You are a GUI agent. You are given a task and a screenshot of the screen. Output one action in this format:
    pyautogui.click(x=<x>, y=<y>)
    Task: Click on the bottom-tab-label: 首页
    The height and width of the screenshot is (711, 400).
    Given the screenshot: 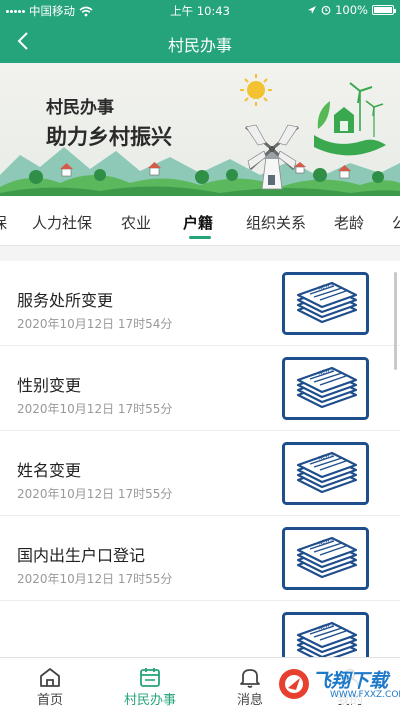 What is the action you would take?
    pyautogui.click(x=49, y=700)
    